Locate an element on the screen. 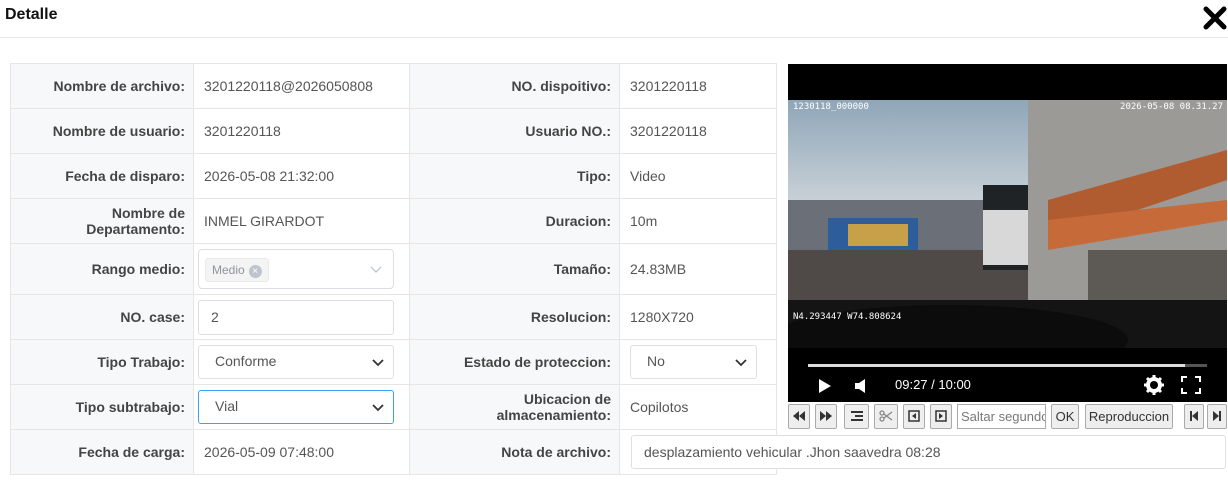  time-display: 09:27 / 10:00 is located at coordinates (933, 384).